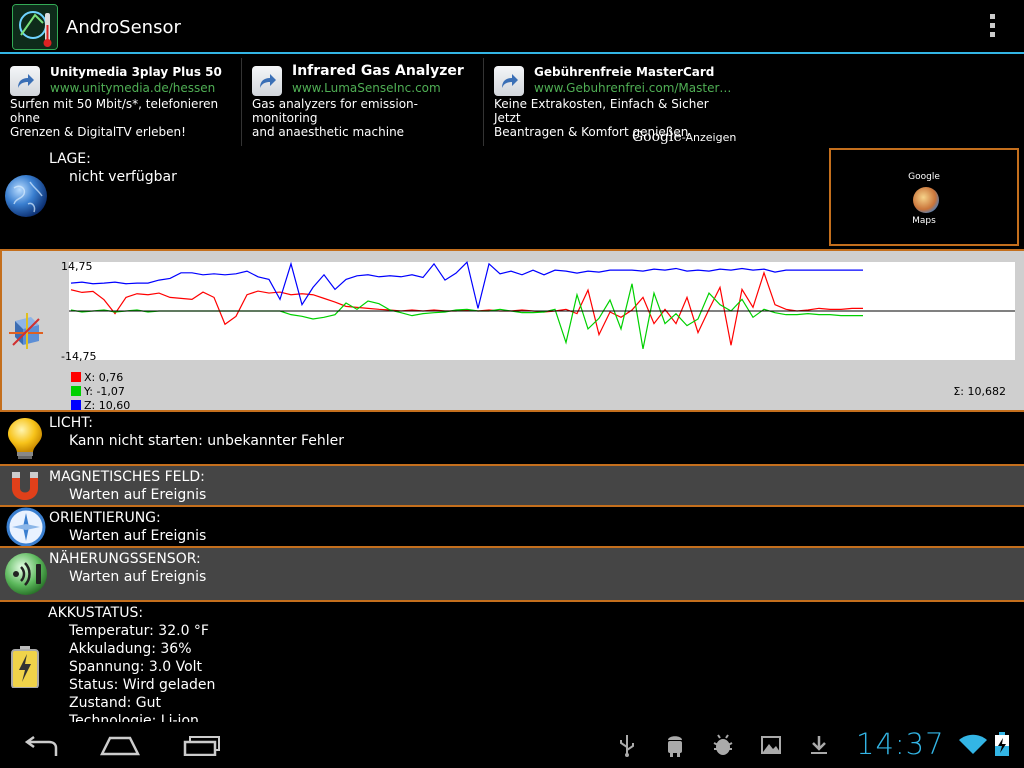 The height and width of the screenshot is (768, 1024). I want to click on battery-voltage: Spannung: 3.0 Volt, so click(136, 667).